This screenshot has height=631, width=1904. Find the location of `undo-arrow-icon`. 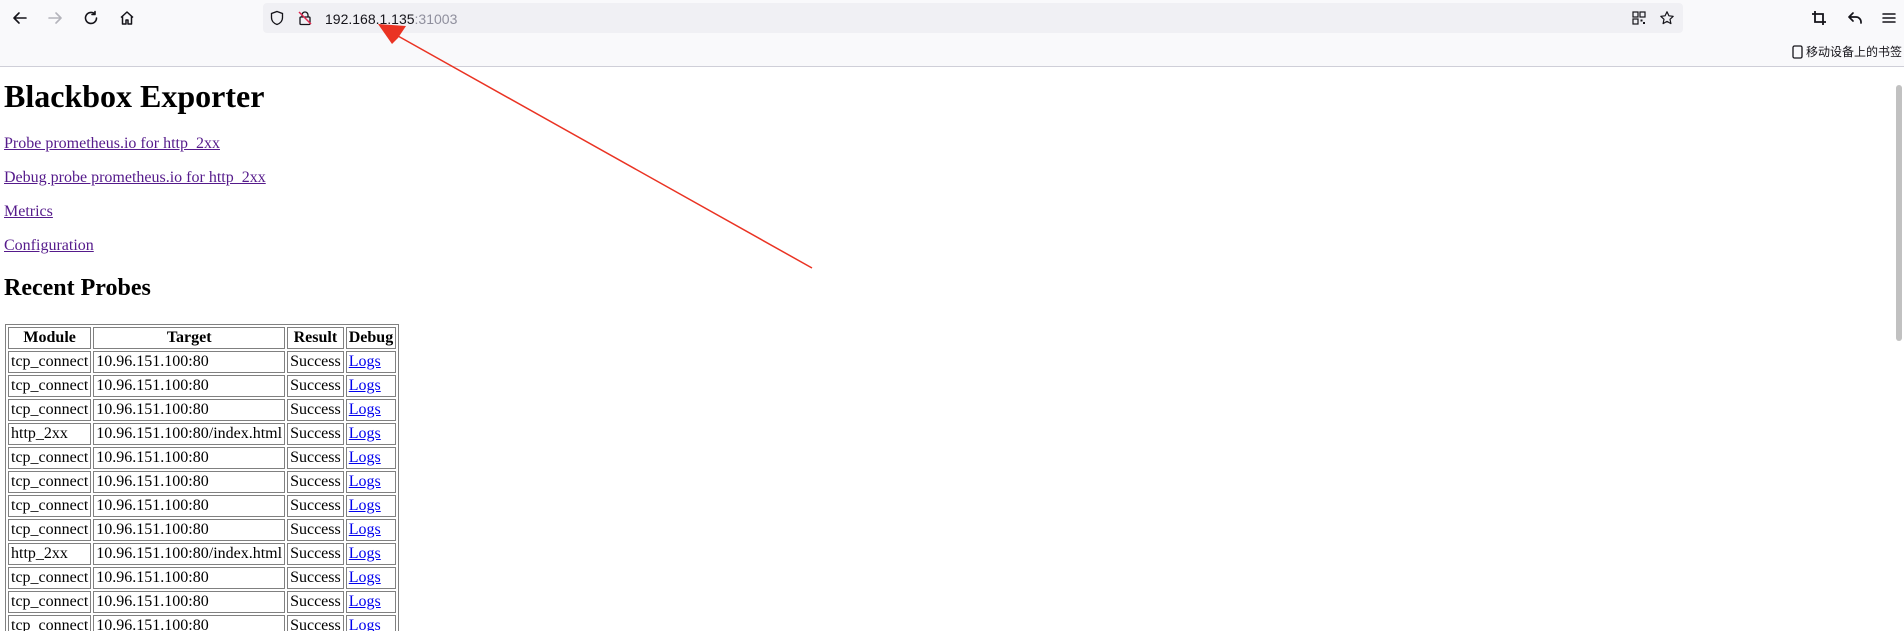

undo-arrow-icon is located at coordinates (1855, 18).